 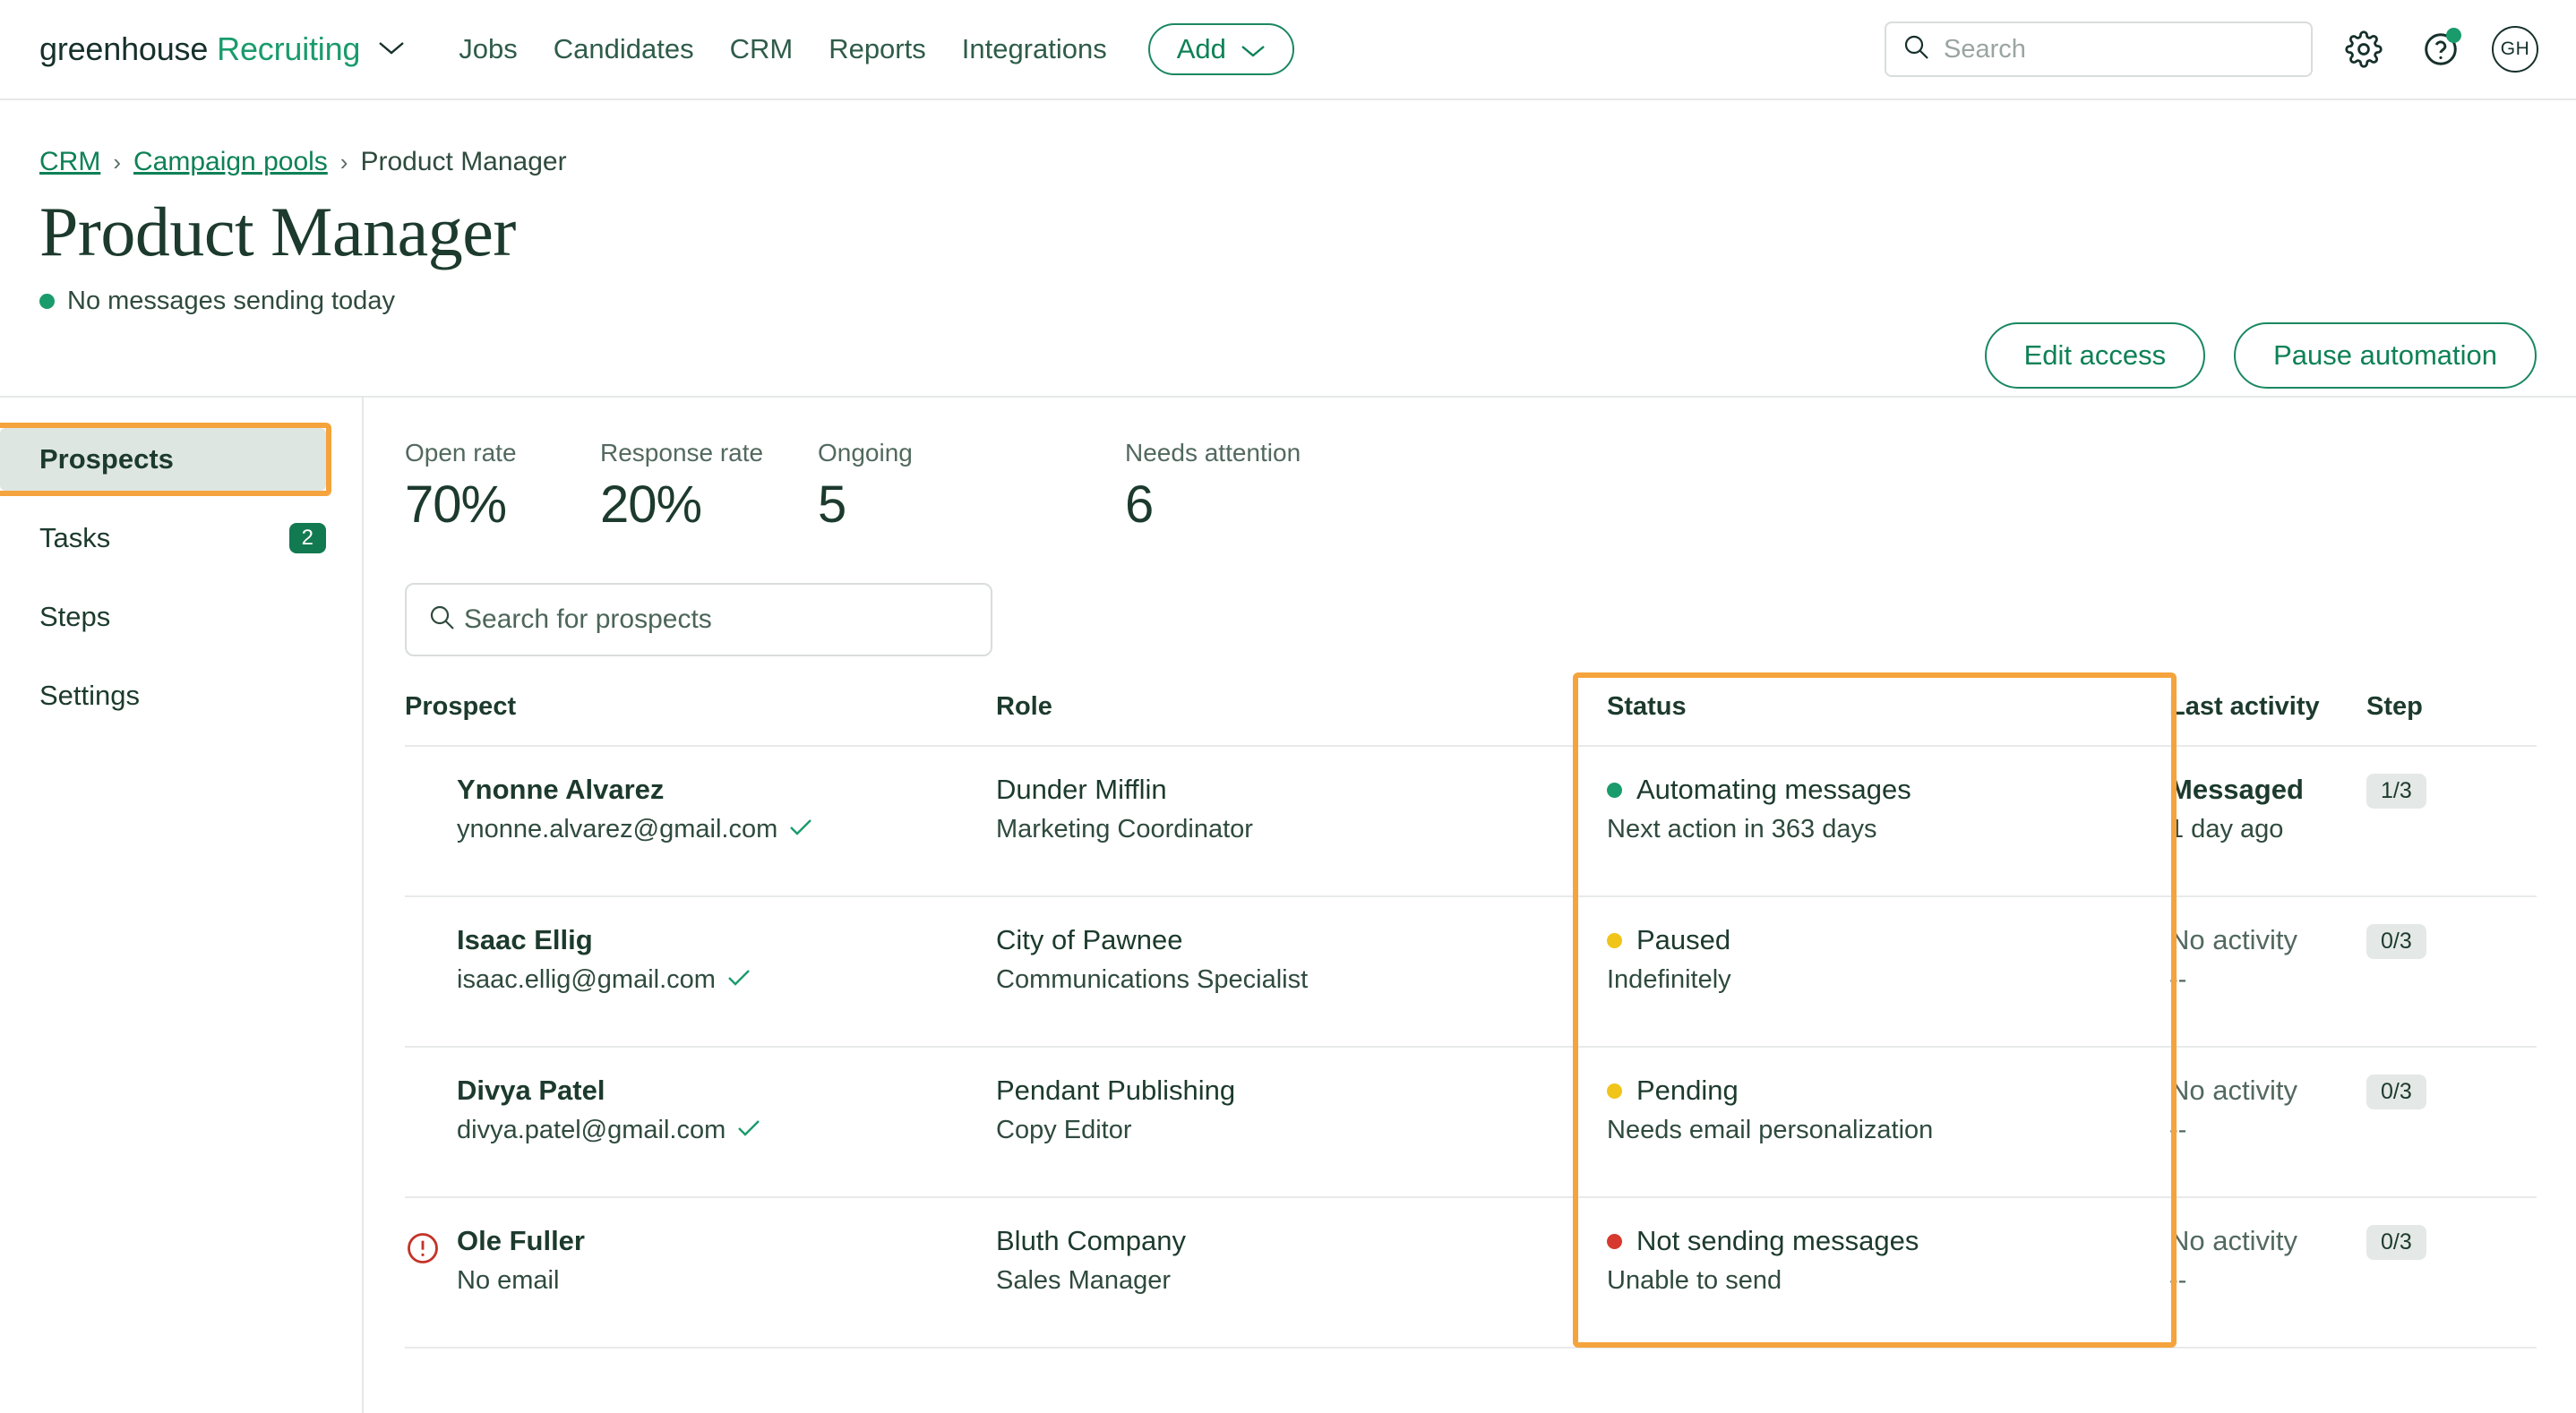 I want to click on sidebar-item-settings: Settings, so click(x=163, y=695).